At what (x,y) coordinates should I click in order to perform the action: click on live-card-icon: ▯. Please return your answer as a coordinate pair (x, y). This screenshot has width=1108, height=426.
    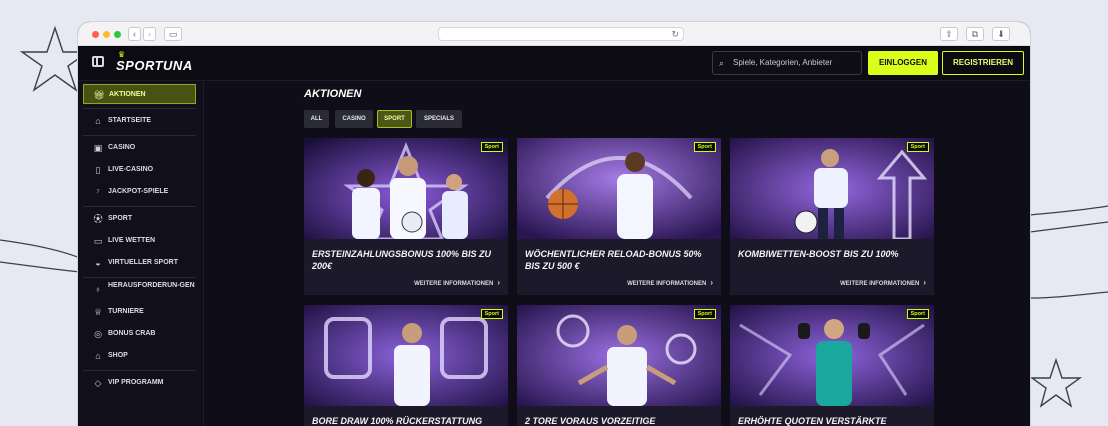
    Looking at the image, I should click on (98, 170).